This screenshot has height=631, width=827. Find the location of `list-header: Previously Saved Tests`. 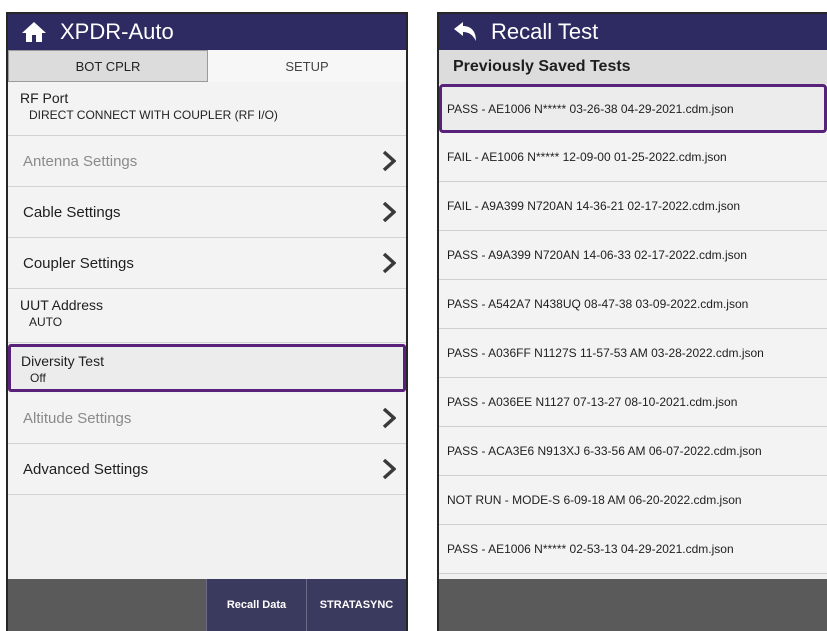

list-header: Previously Saved Tests is located at coordinates (633, 67).